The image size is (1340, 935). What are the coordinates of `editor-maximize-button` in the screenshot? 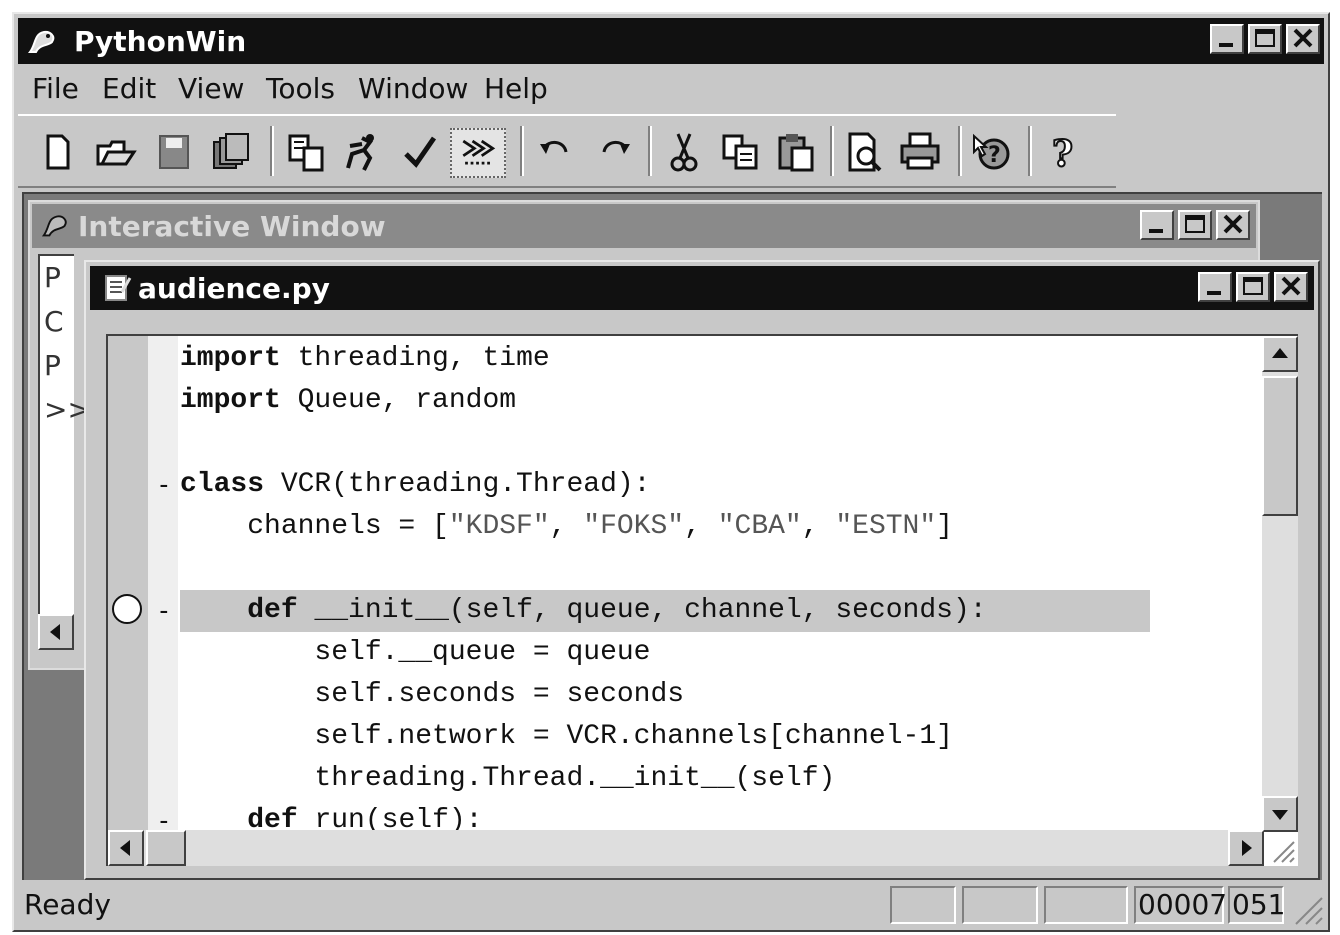 It's located at (1253, 287).